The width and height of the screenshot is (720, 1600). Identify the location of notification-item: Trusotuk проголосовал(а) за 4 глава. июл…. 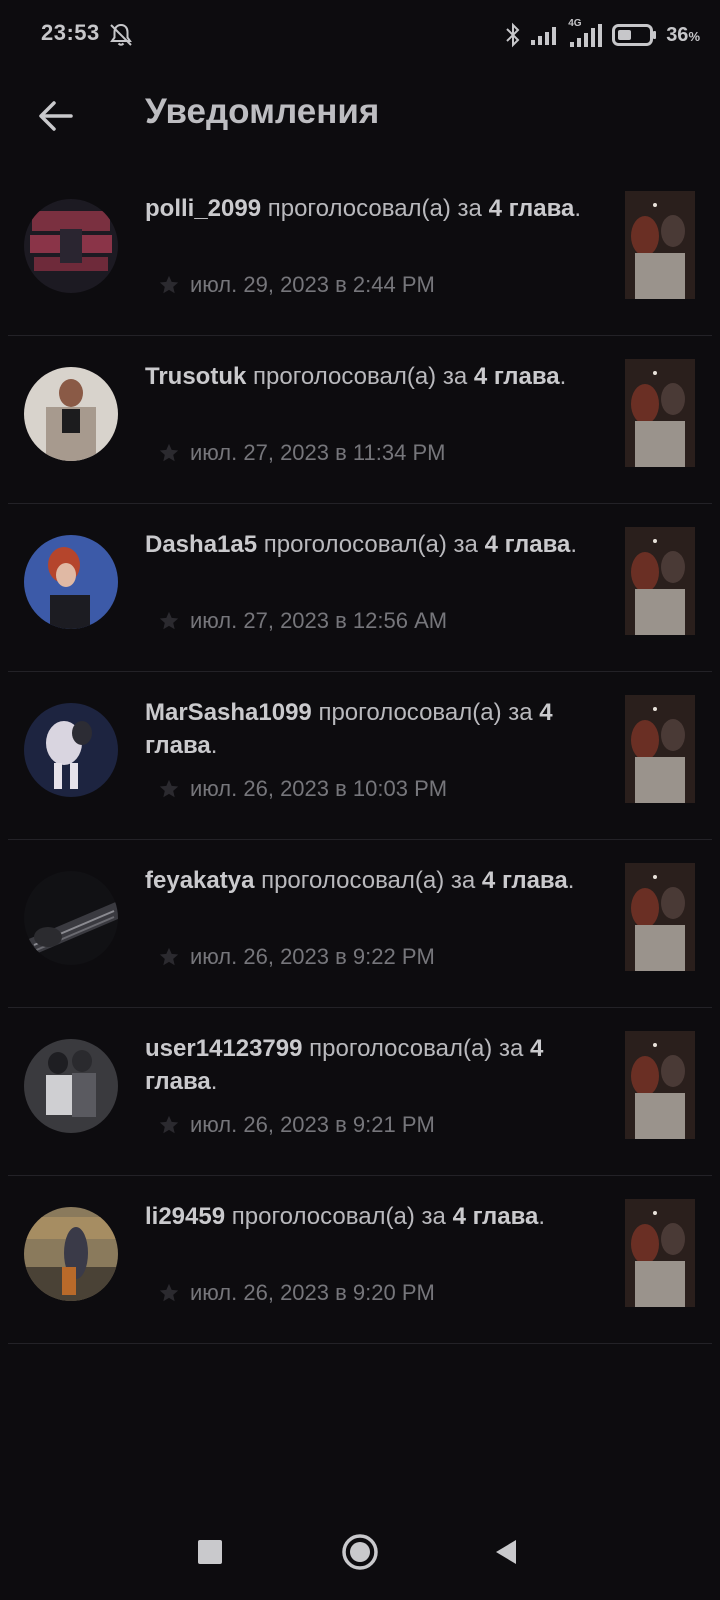
(360, 420).